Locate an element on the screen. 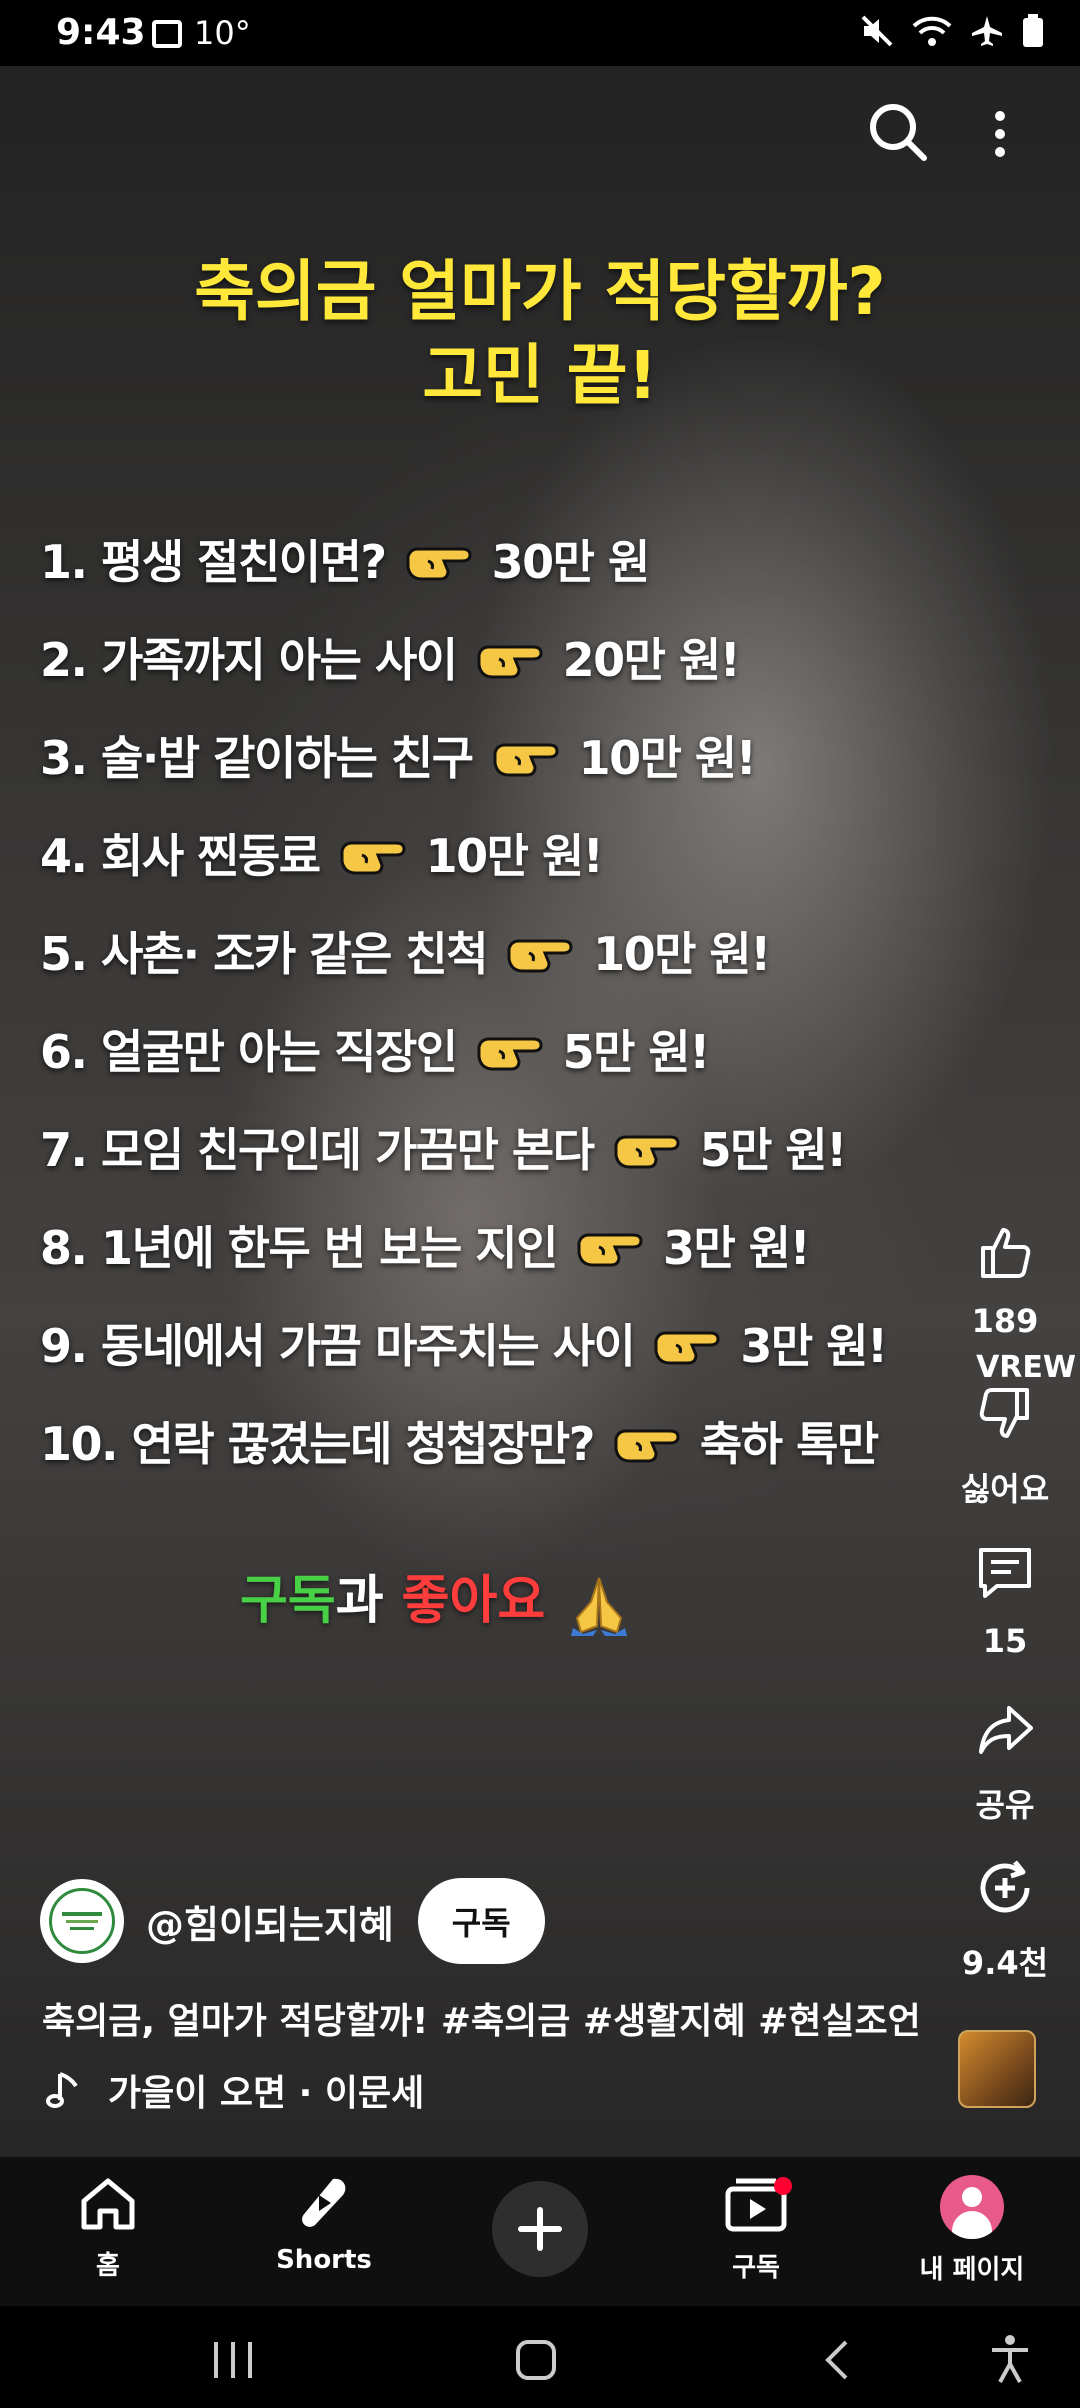  list-item: 8. 1년에 한두 번 보는 지인 3만 원! is located at coordinates (490, 1245).